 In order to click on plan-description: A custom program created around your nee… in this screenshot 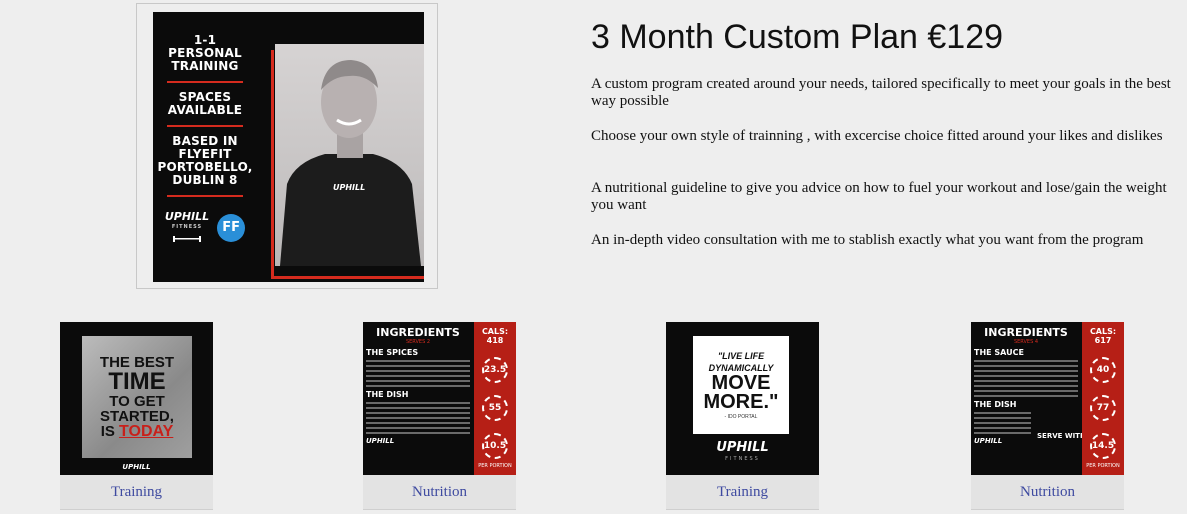, I will do `click(881, 92)`.